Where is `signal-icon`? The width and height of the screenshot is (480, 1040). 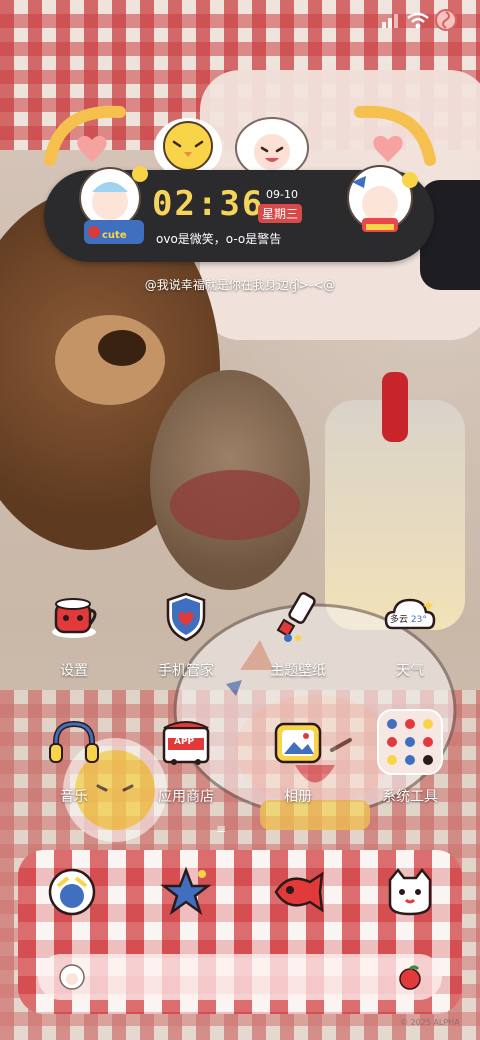 signal-icon is located at coordinates (390, 21).